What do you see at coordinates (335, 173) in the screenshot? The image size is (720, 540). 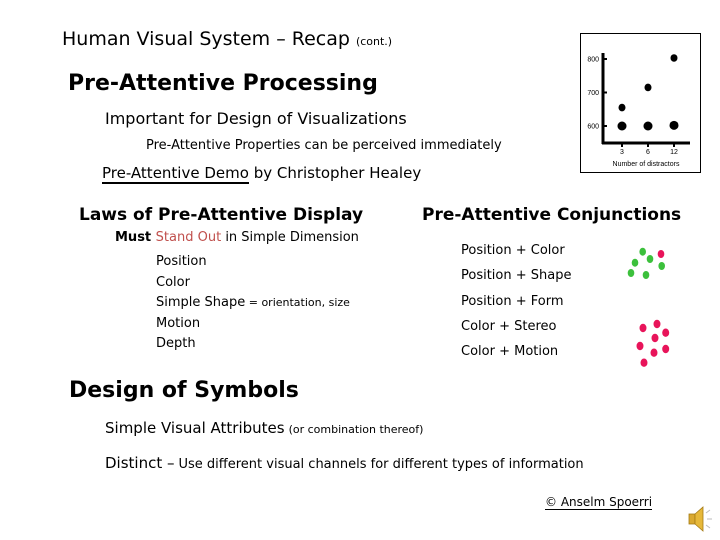 I see `demo-author: by Christopher Healey` at bounding box center [335, 173].